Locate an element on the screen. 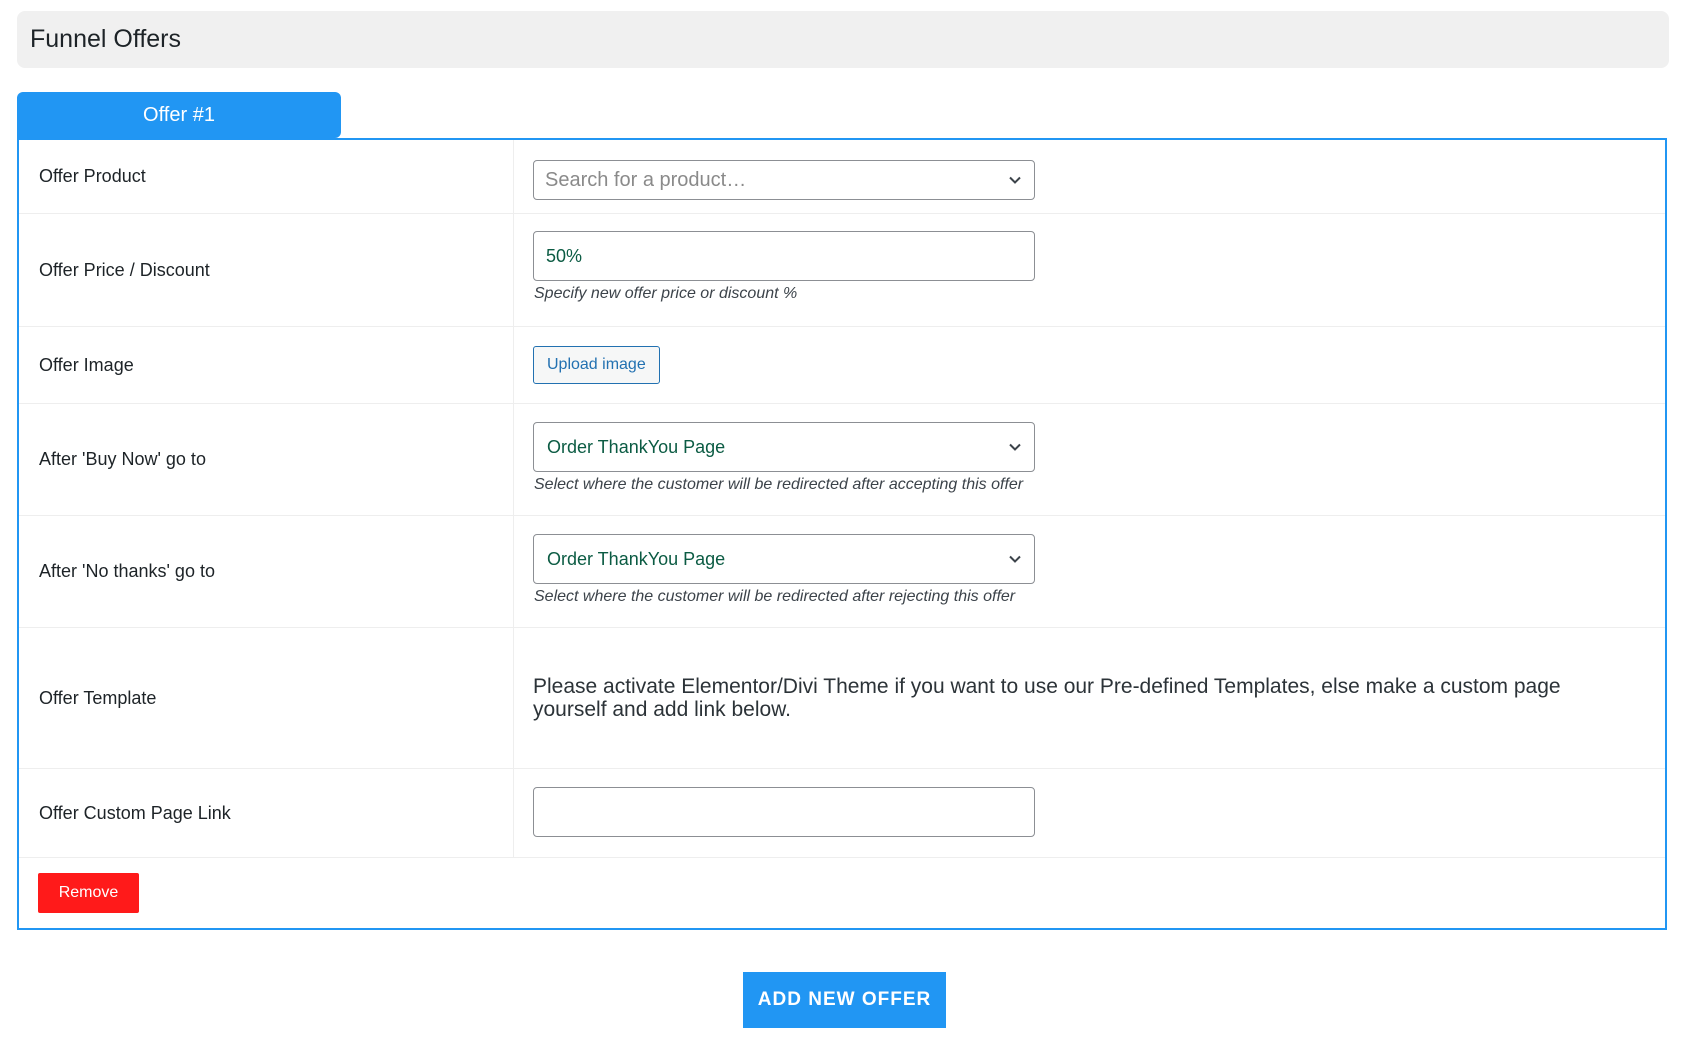  offer-template-label-cell: Offer Template is located at coordinates (266, 698).